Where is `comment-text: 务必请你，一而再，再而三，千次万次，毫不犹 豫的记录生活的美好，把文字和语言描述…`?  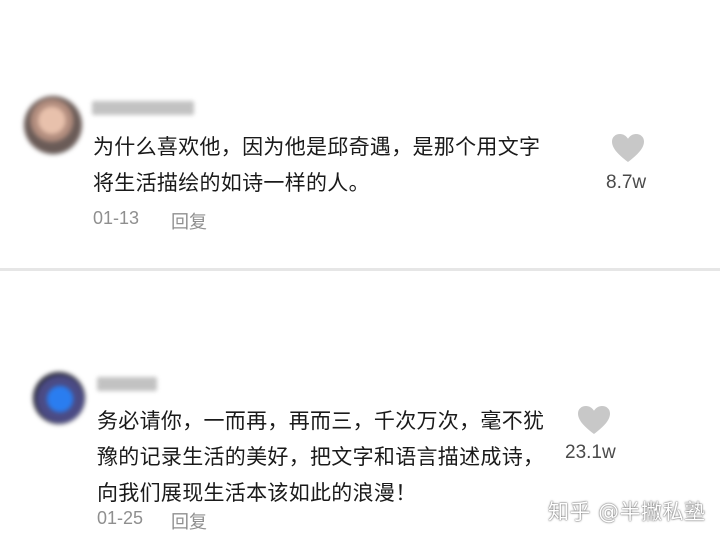 comment-text: 务必请你，一而再，再而三，千次万次，毫不犹 豫的记录生活的美好，把文字和语言描述… is located at coordinates (320, 457).